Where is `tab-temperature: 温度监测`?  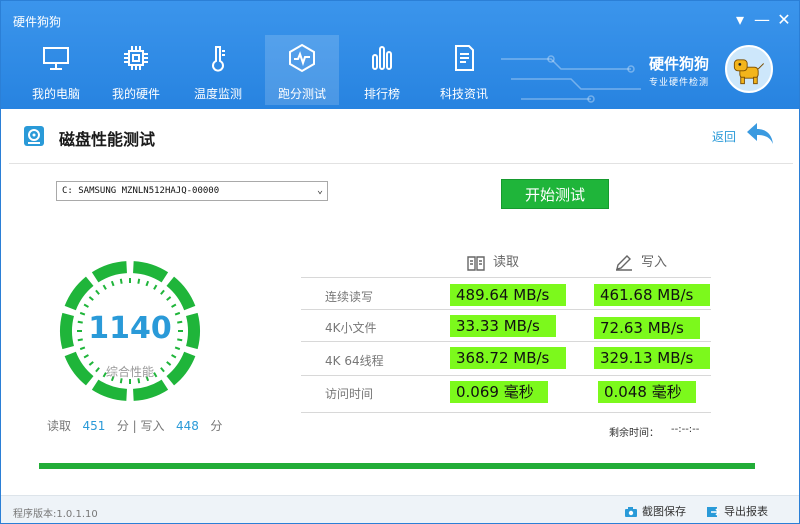
tab-temperature: 温度监测 is located at coordinates (218, 70).